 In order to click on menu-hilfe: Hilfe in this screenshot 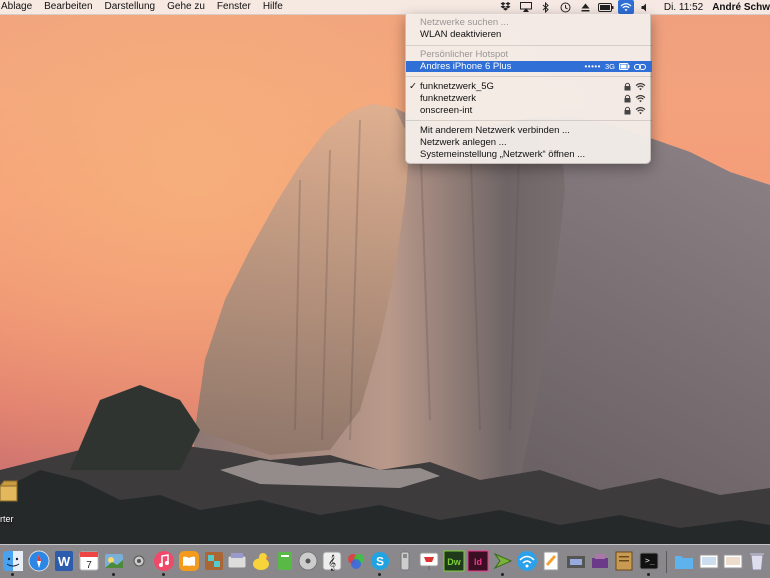, I will do `click(273, 7)`.